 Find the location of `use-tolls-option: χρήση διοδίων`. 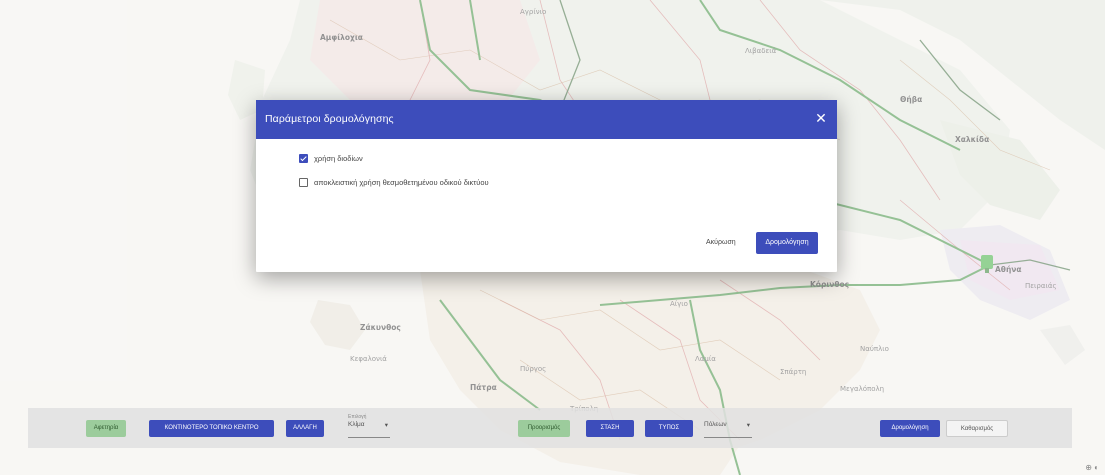

use-tolls-option: χρήση διοδίων is located at coordinates (331, 158).